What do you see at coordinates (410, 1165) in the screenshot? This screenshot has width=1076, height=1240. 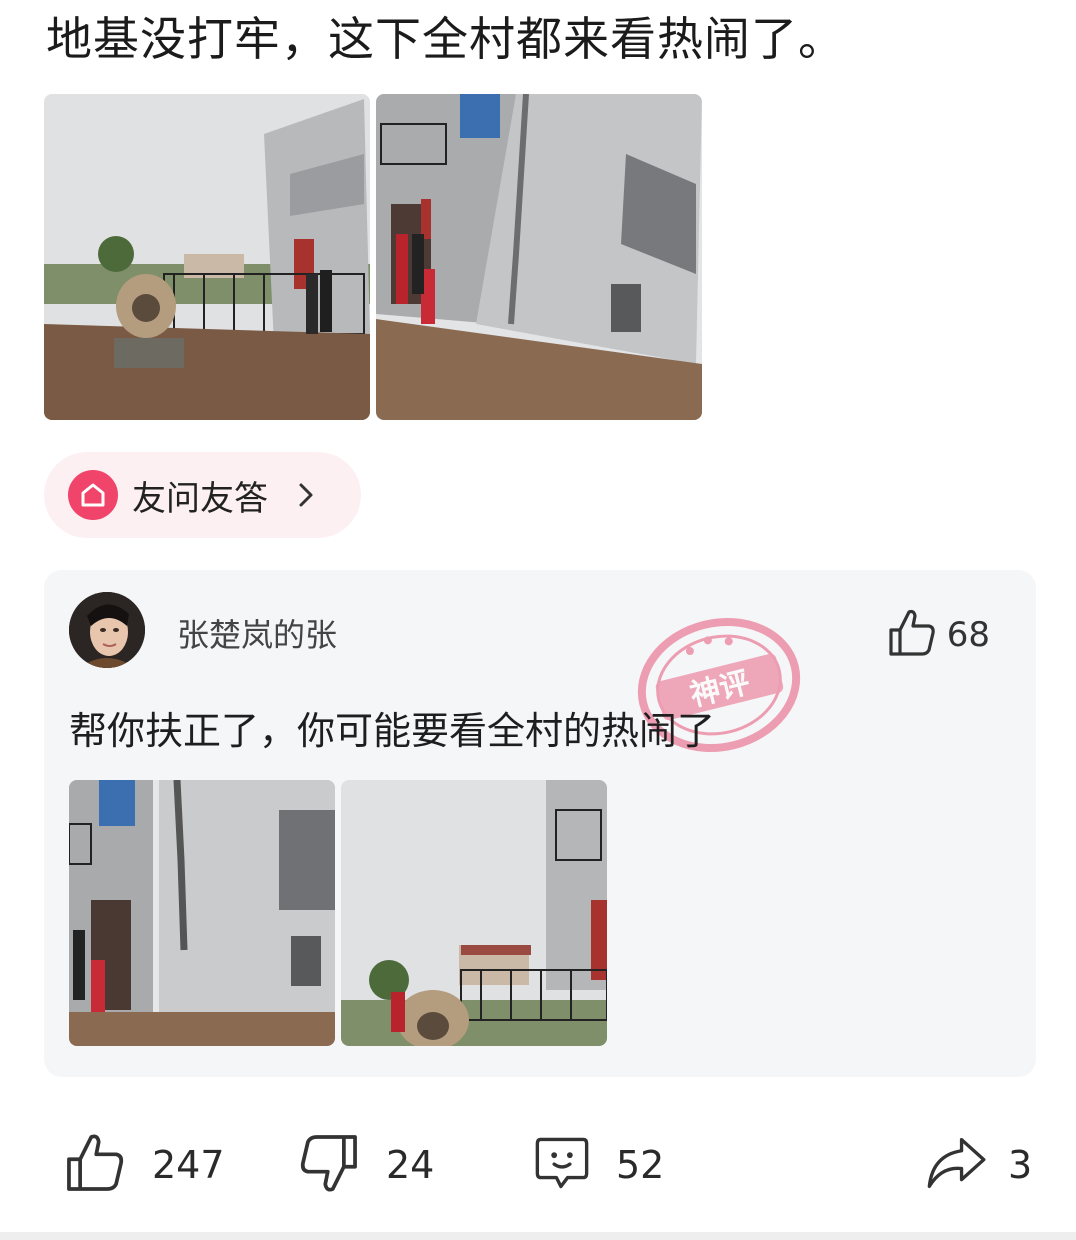 I see `post-dislike-count: 24` at bounding box center [410, 1165].